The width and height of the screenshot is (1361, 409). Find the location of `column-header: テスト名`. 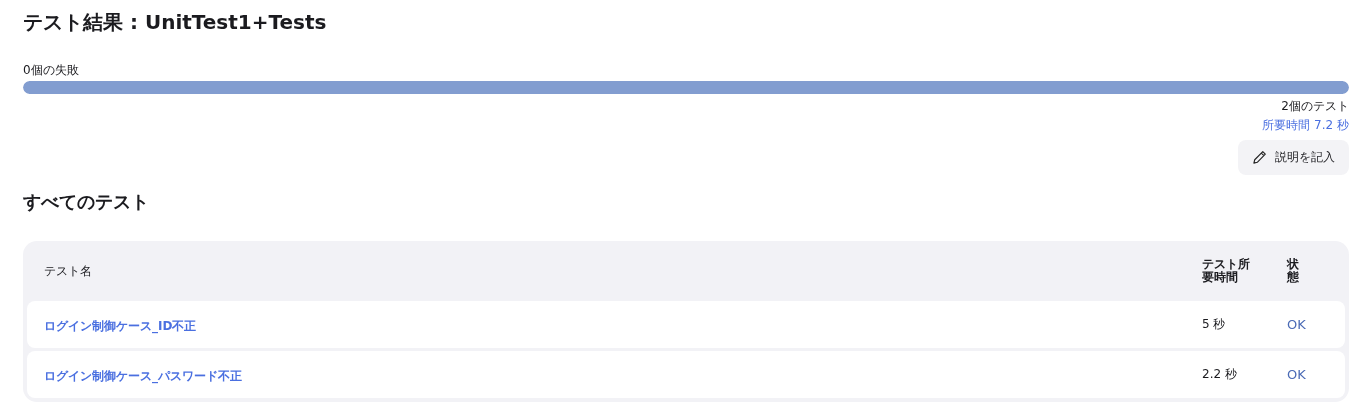

column-header: テスト名 is located at coordinates (68, 271).